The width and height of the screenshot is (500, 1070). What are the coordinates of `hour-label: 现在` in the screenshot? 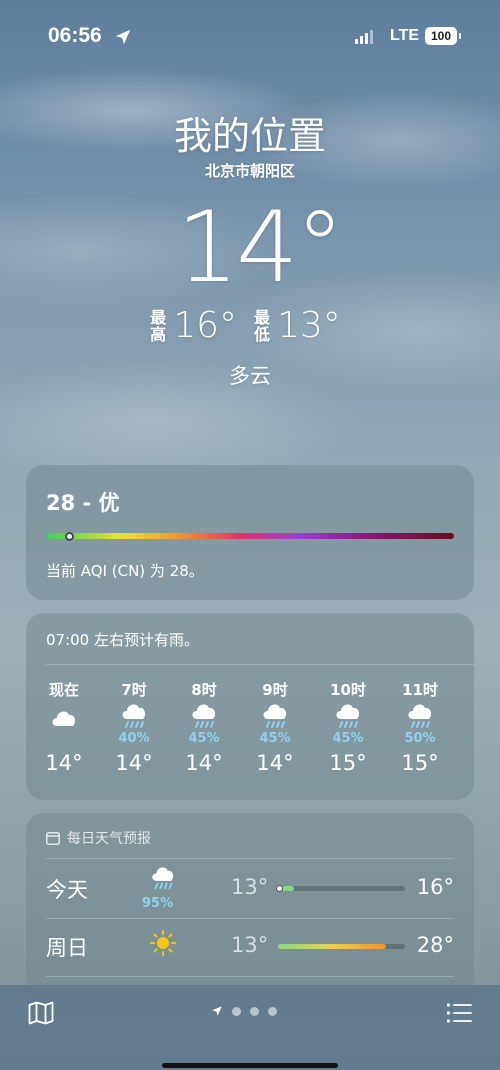 It's located at (63, 690).